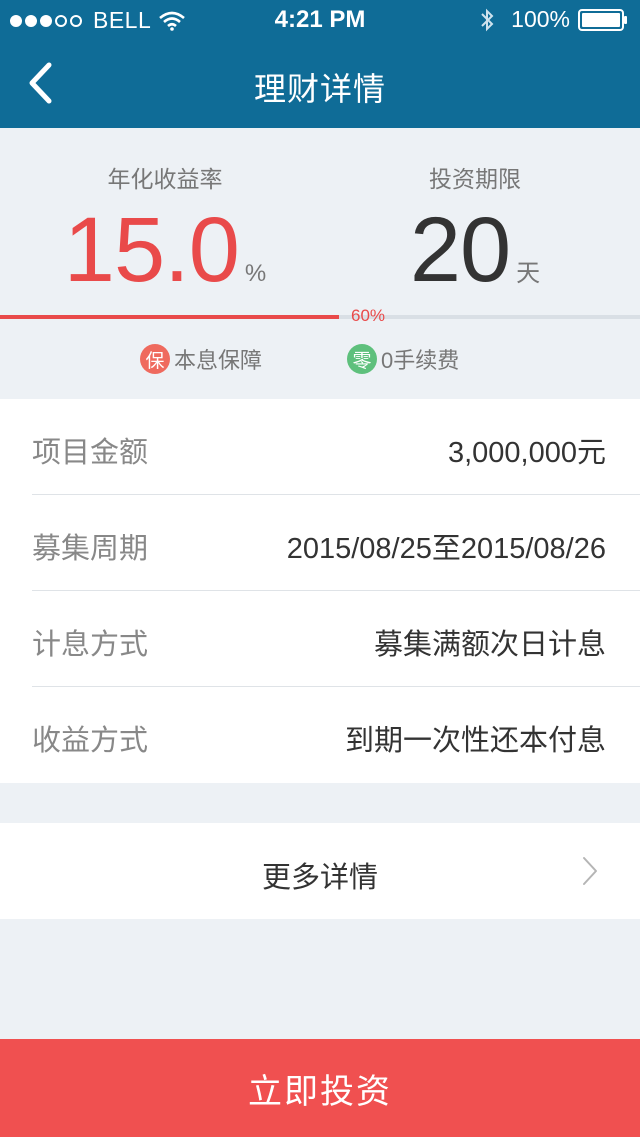  Describe the element at coordinates (540, 19) in the screenshot. I see `battery-percentage: 100%` at that location.